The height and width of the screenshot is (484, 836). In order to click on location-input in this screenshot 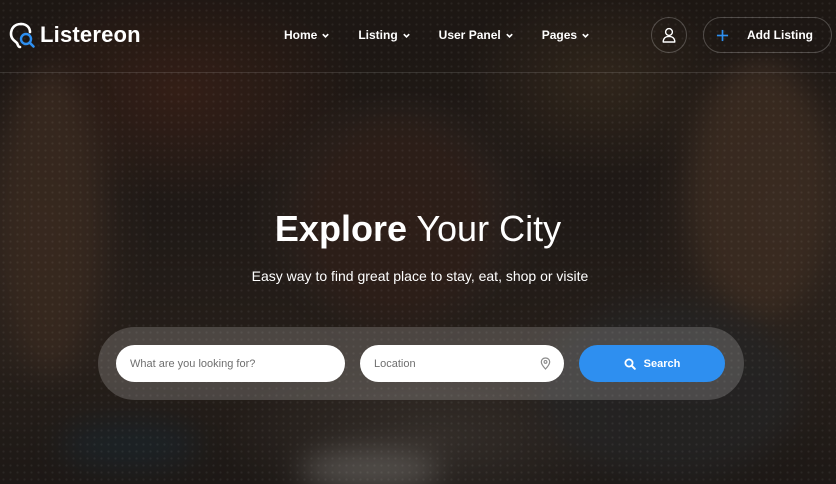, I will do `click(462, 363)`.